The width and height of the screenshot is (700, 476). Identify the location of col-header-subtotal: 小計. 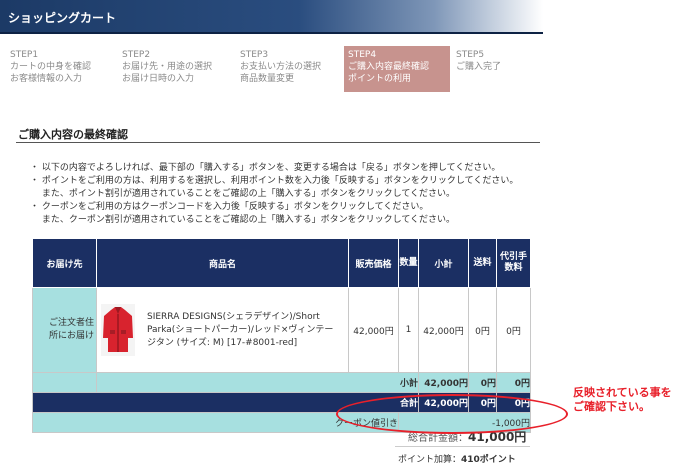
(443, 263).